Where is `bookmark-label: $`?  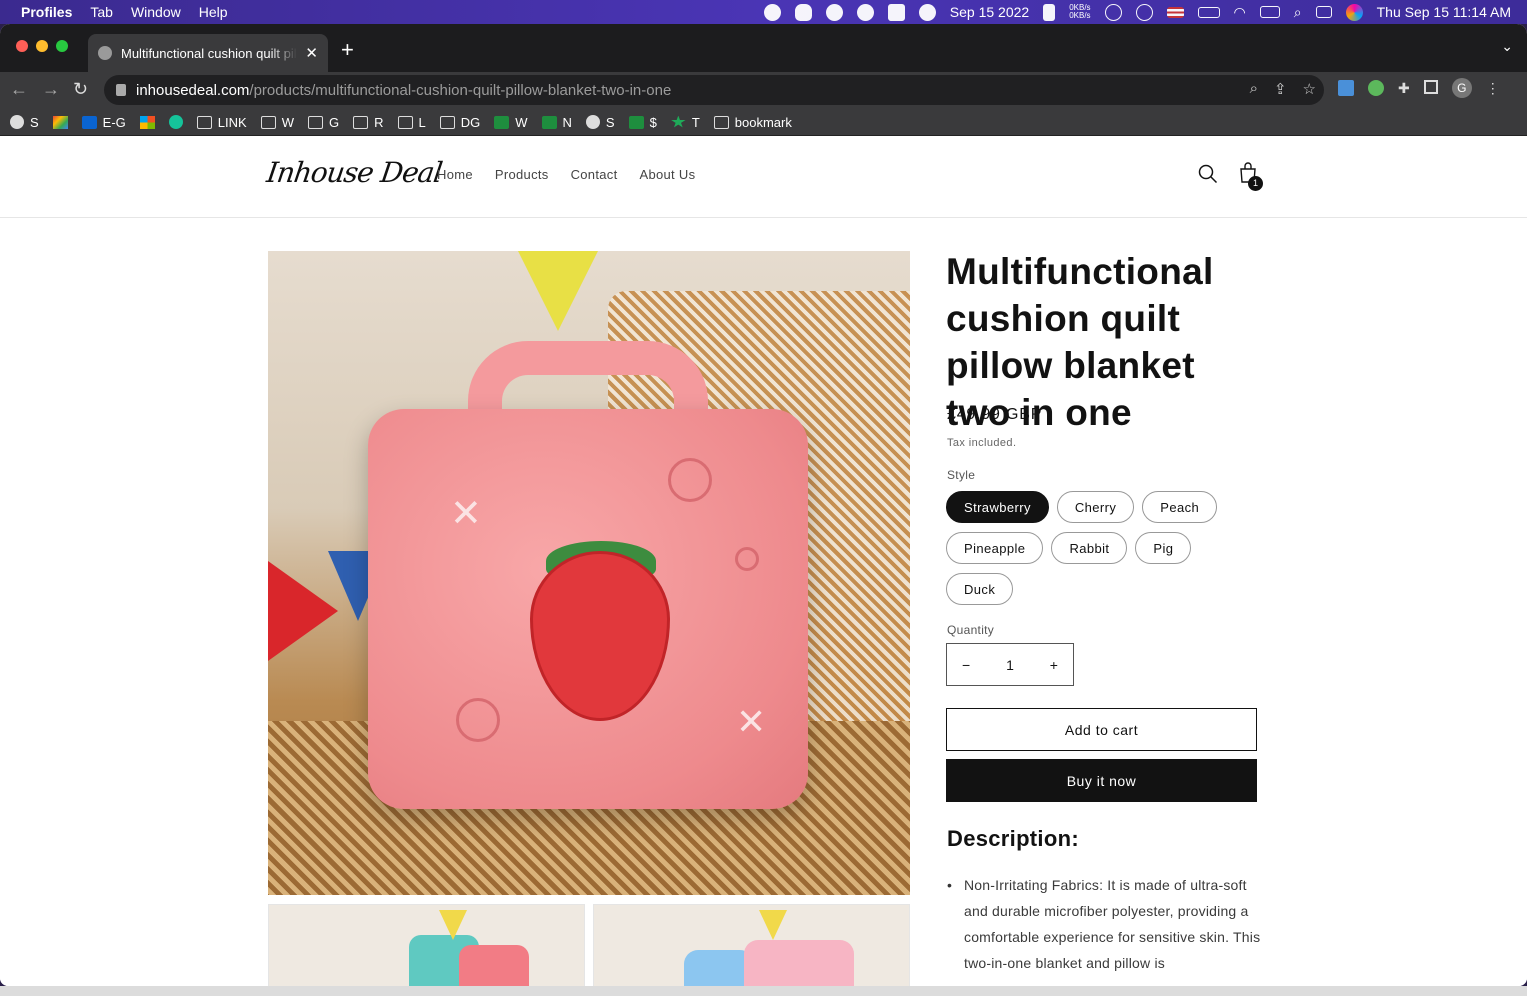
bookmark-label: $ is located at coordinates (653, 122).